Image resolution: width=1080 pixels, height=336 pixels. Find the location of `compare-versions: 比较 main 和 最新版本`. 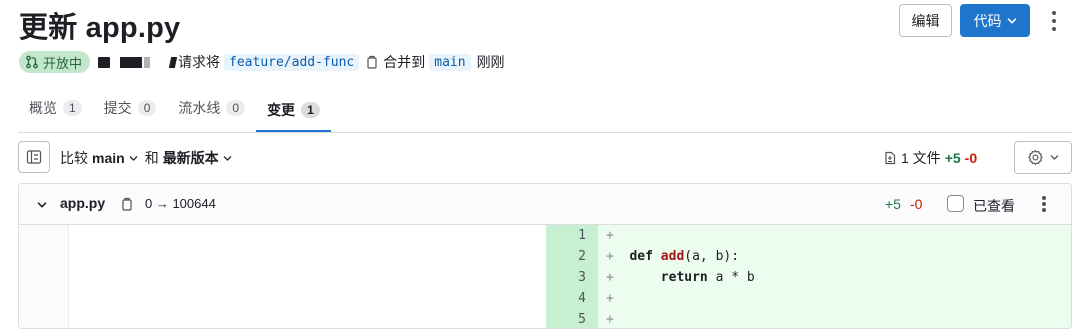

compare-versions: 比较 main 和 最新版本 is located at coordinates (147, 158).